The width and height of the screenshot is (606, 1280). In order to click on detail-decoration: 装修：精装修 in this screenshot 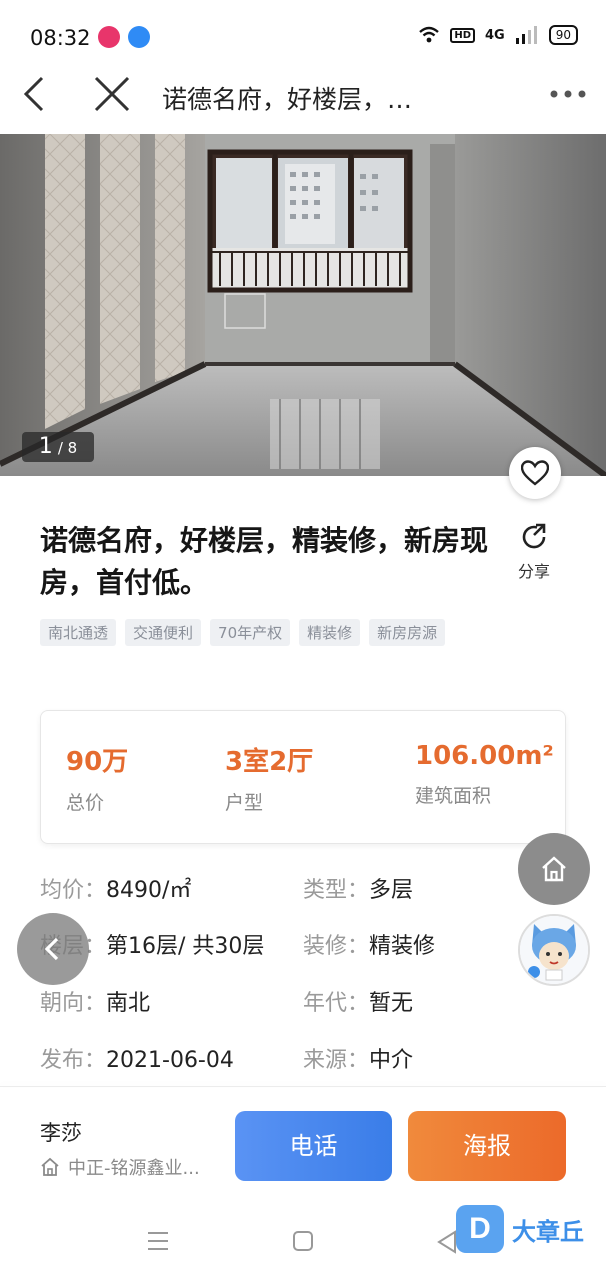, I will do `click(369, 944)`.